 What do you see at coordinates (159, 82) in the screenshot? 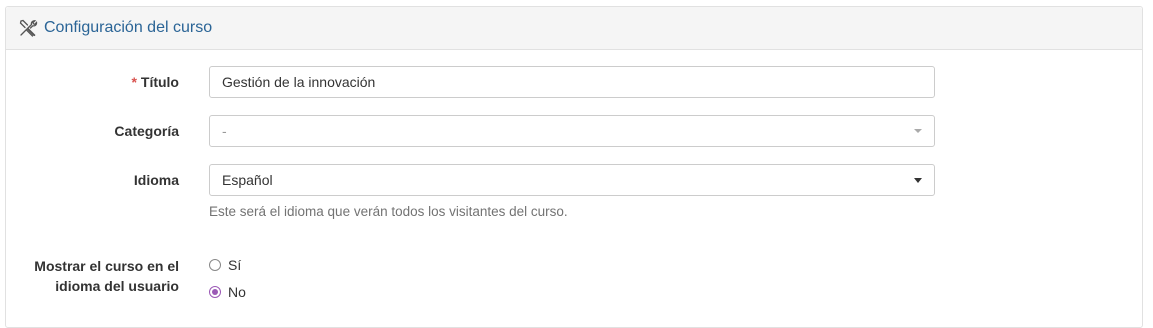
I see `title-label-text: Título` at bounding box center [159, 82].